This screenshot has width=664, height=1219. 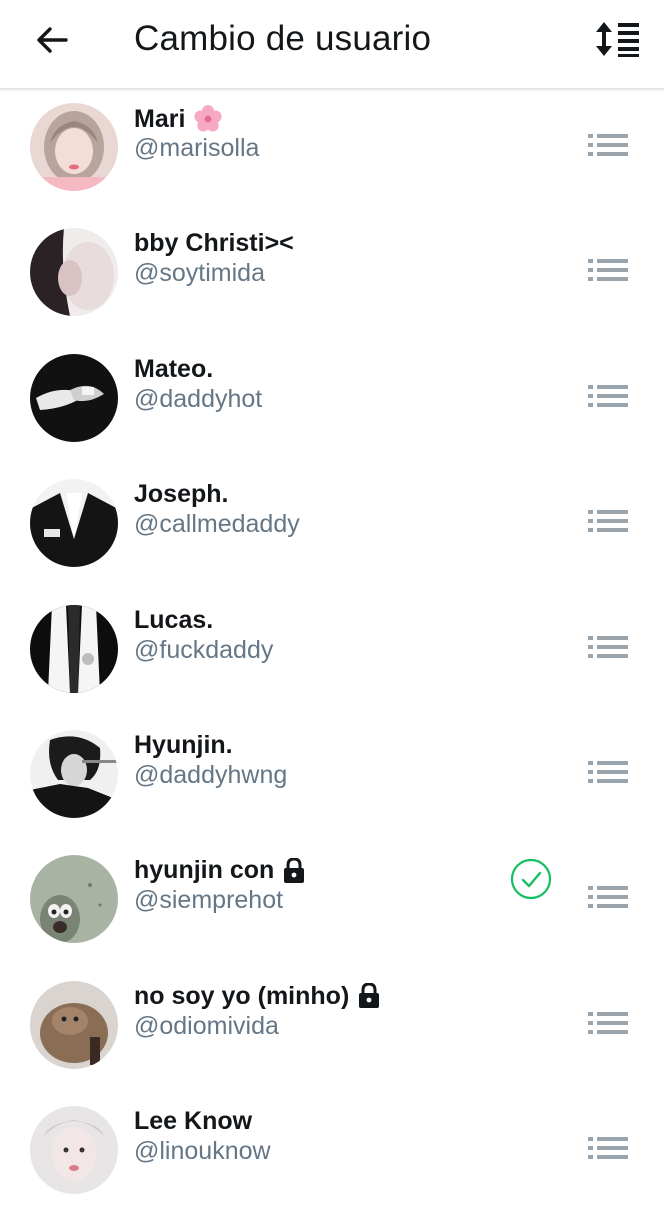 I want to click on account-handle: @daddyhwng, so click(x=211, y=774).